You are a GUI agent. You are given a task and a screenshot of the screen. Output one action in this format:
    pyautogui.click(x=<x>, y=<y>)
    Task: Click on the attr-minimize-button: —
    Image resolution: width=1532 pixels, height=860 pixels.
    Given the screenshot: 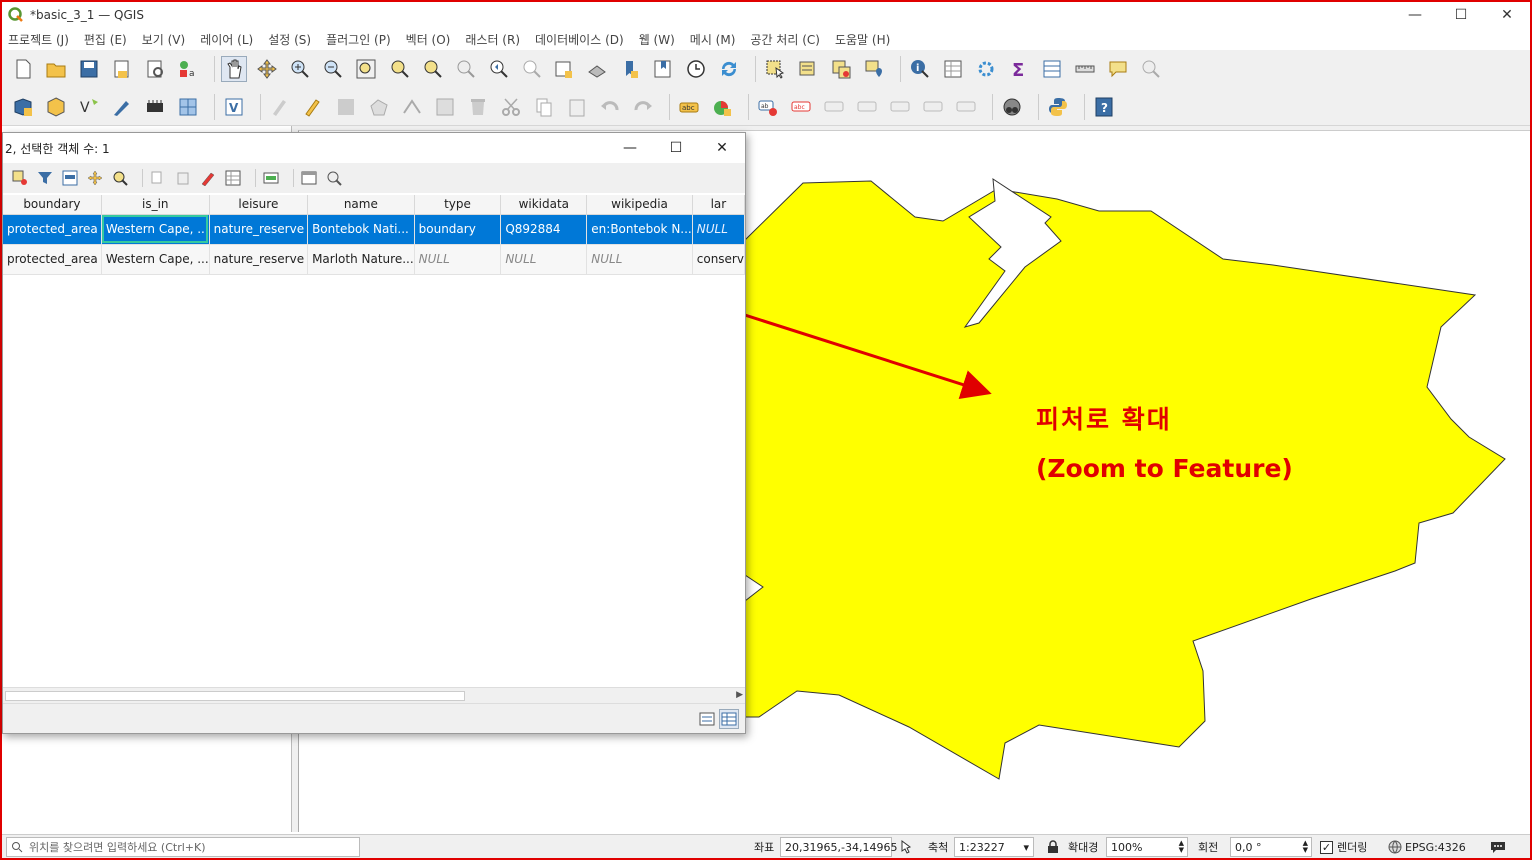 What is the action you would take?
    pyautogui.click(x=630, y=148)
    